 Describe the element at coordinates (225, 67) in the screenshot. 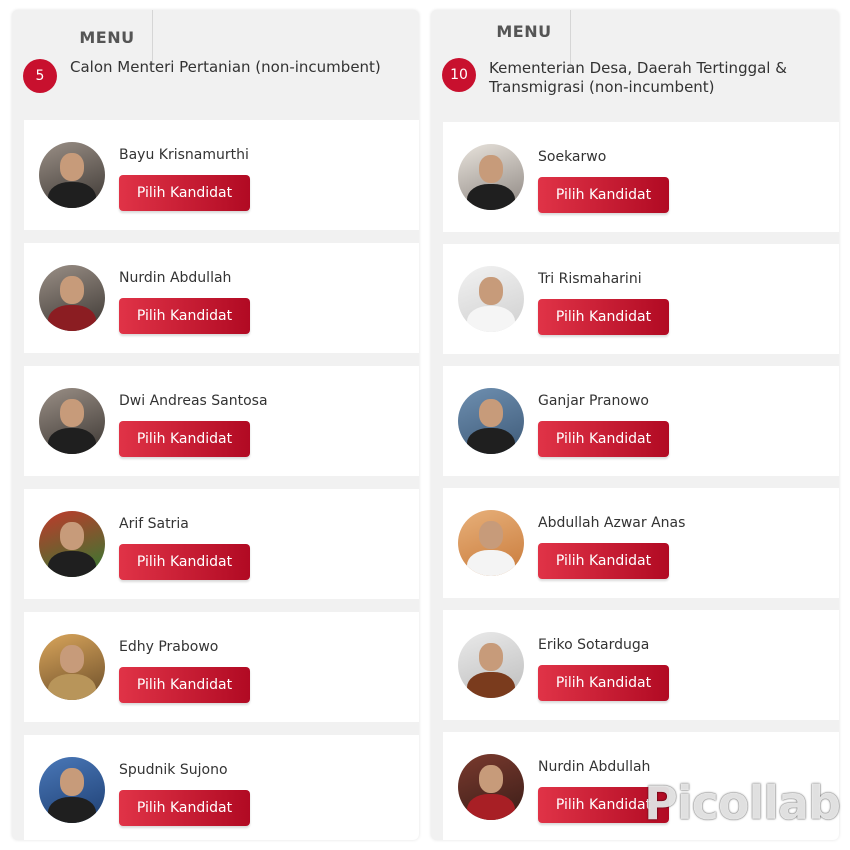

I see `category-title: Calon Menteri Pertanian (non-incumbent)` at that location.